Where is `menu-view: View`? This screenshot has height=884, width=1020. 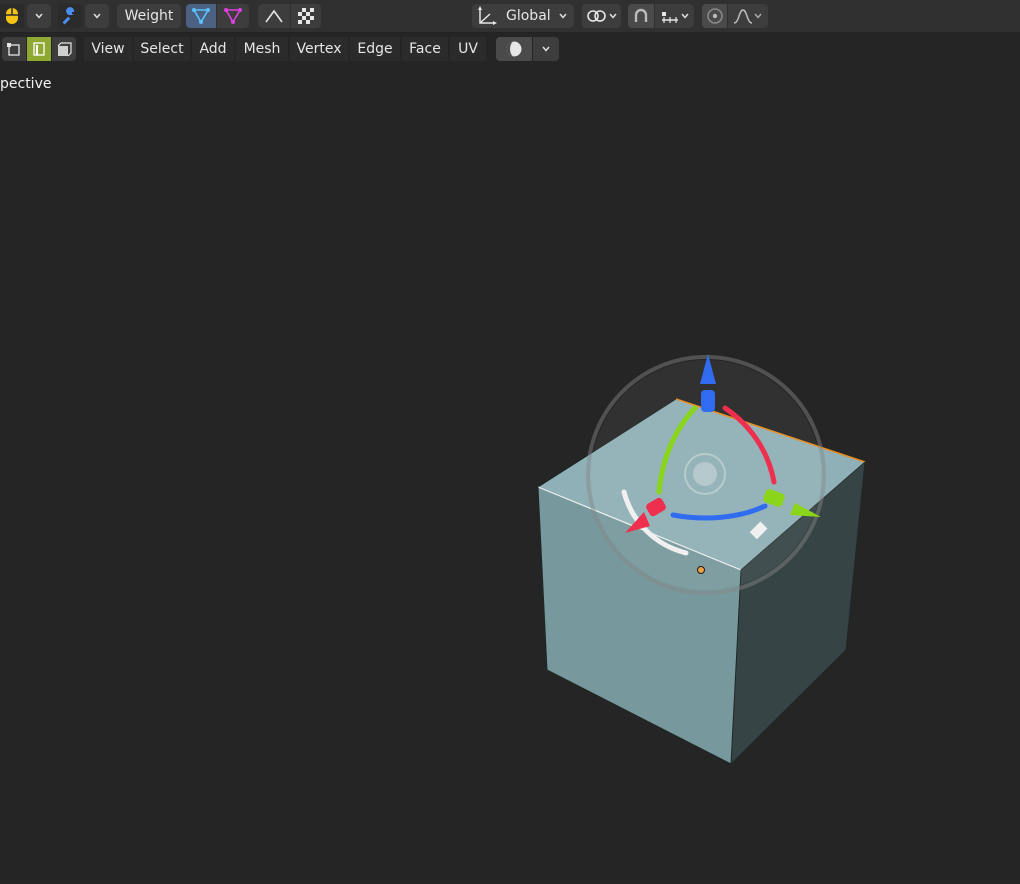
menu-view: View is located at coordinates (108, 49).